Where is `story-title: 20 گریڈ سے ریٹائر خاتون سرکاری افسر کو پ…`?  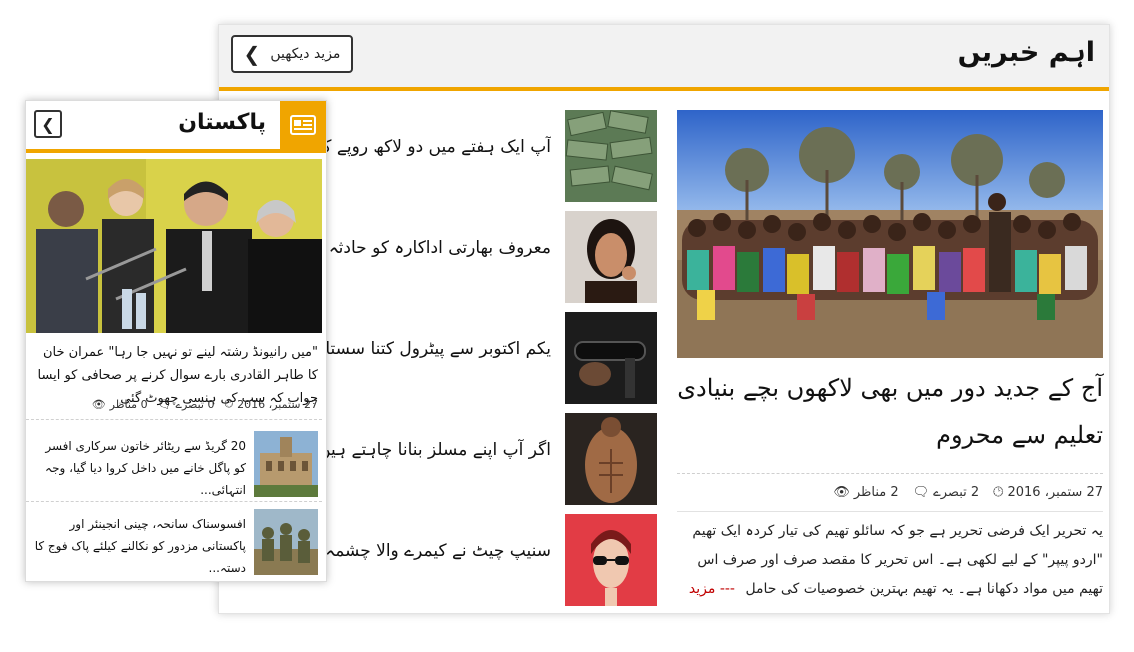 story-title: 20 گریڈ سے ریٹائر خاتون سرکاری افسر کو پ… is located at coordinates (139, 468).